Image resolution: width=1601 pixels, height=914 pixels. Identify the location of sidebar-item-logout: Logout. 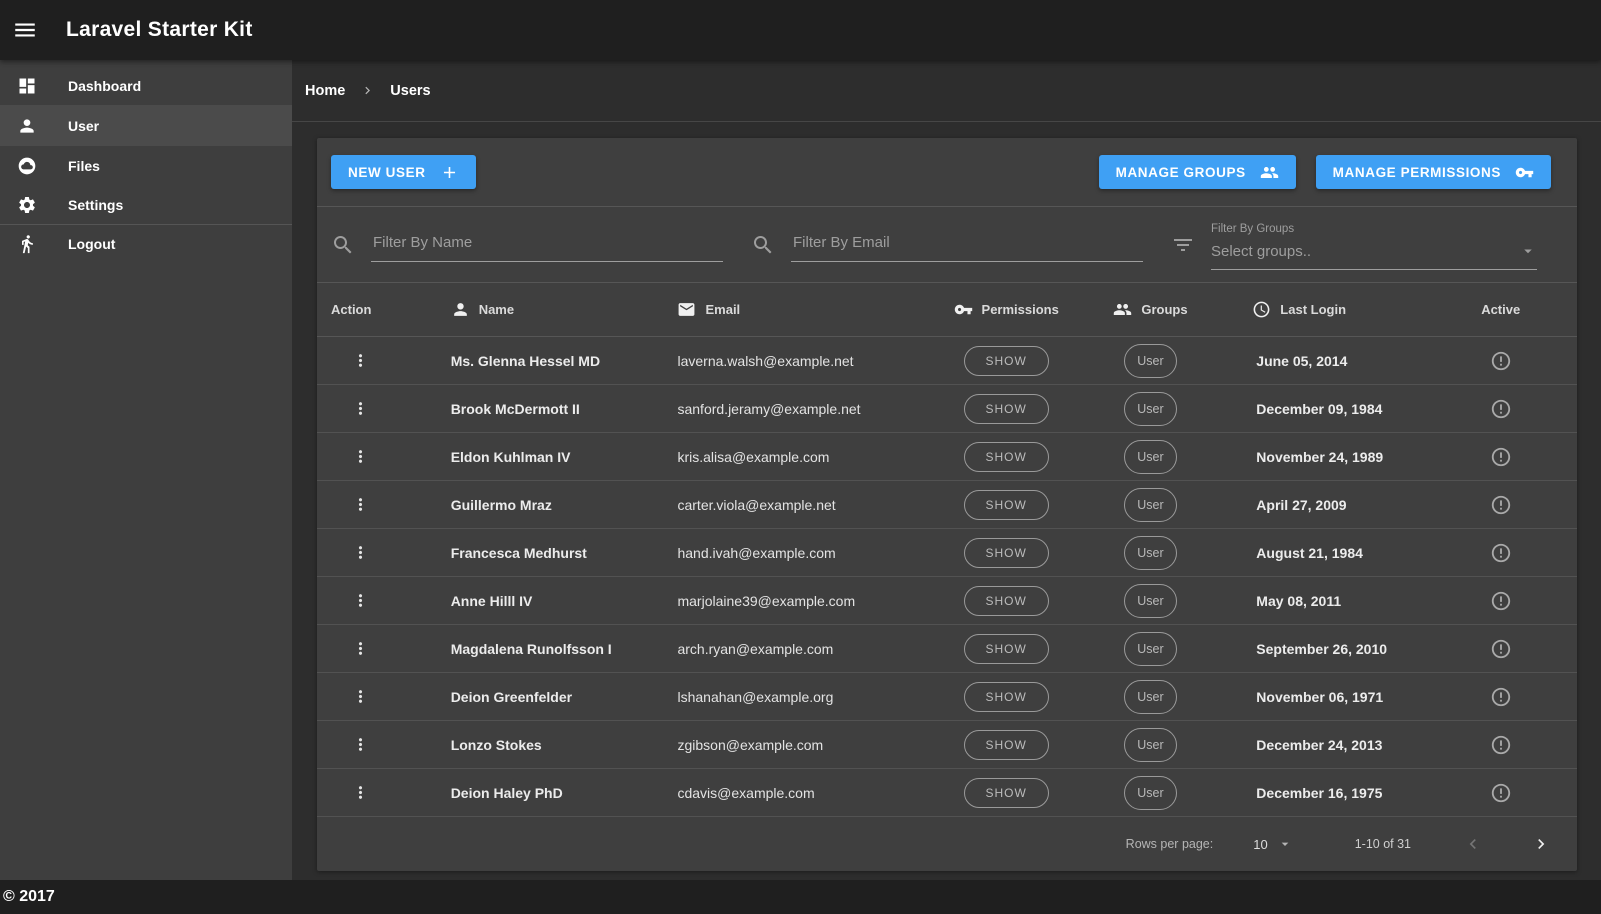
(146, 243).